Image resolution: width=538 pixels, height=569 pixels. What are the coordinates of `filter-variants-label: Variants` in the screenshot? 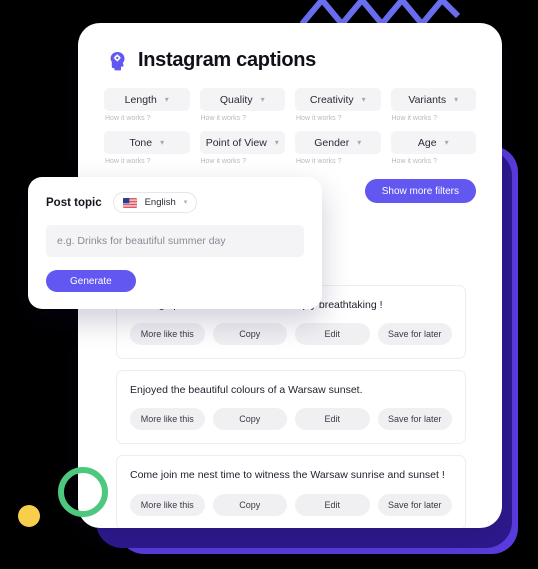 It's located at (427, 99).